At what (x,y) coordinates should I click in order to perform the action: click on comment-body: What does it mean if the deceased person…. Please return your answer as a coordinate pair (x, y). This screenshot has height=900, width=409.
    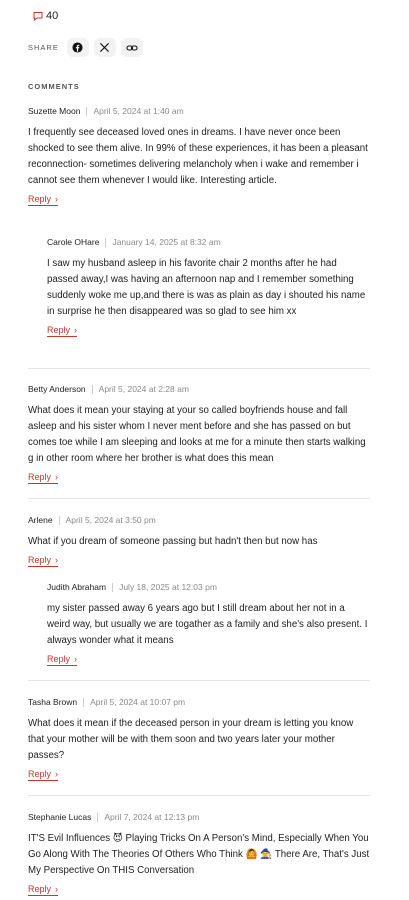
    Looking at the image, I should click on (191, 739).